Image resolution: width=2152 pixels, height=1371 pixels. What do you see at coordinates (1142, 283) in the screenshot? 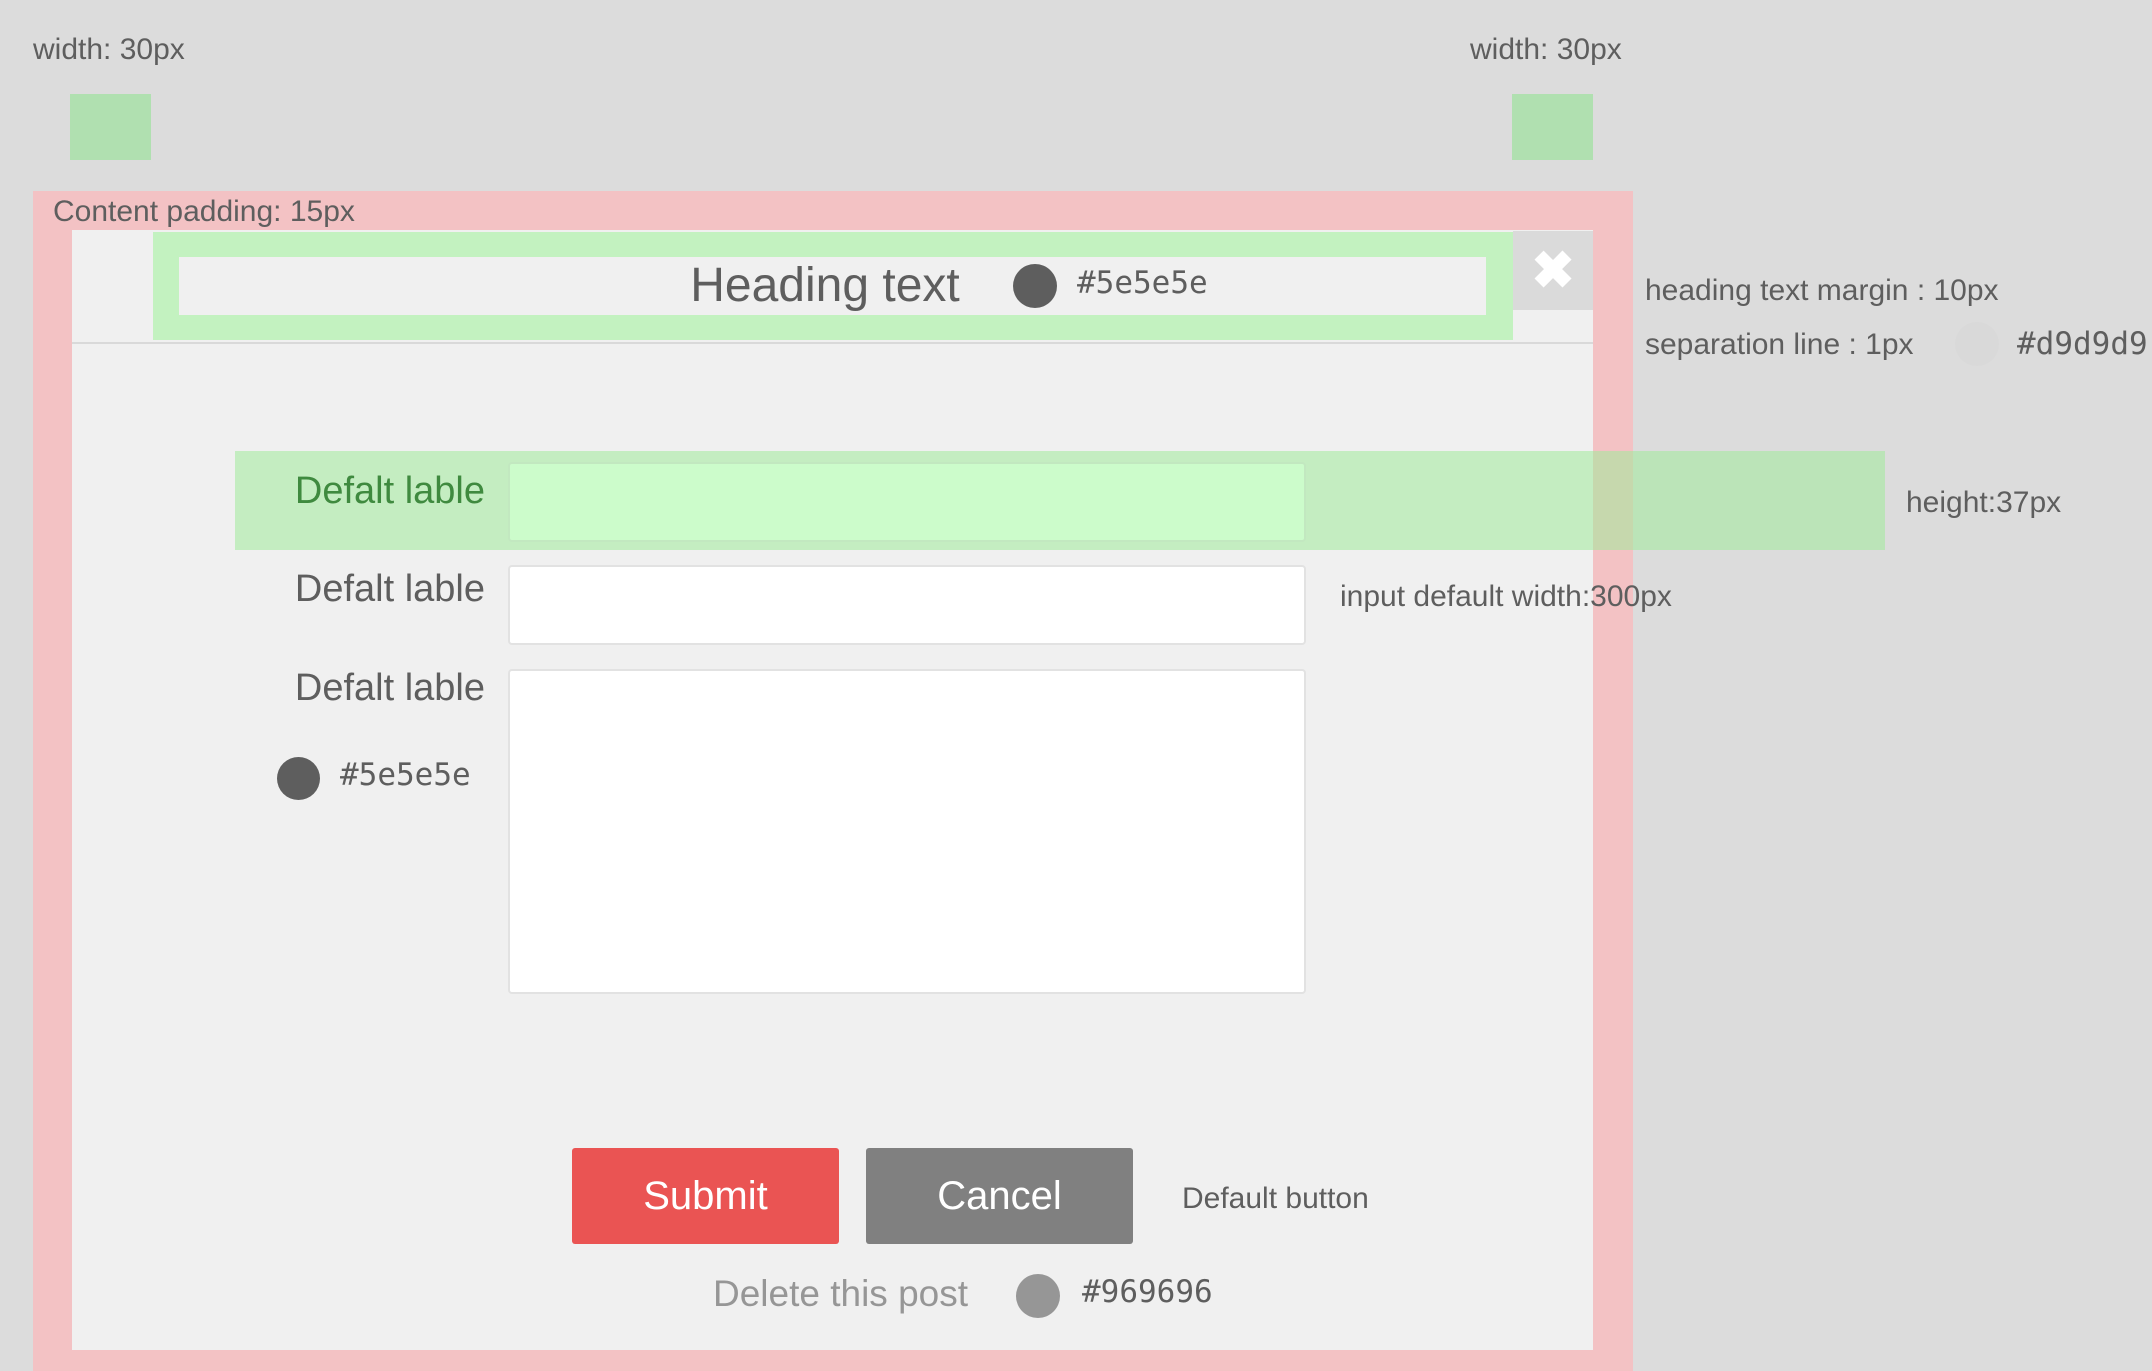
I see `heading-color-code: #5e5e5e` at bounding box center [1142, 283].